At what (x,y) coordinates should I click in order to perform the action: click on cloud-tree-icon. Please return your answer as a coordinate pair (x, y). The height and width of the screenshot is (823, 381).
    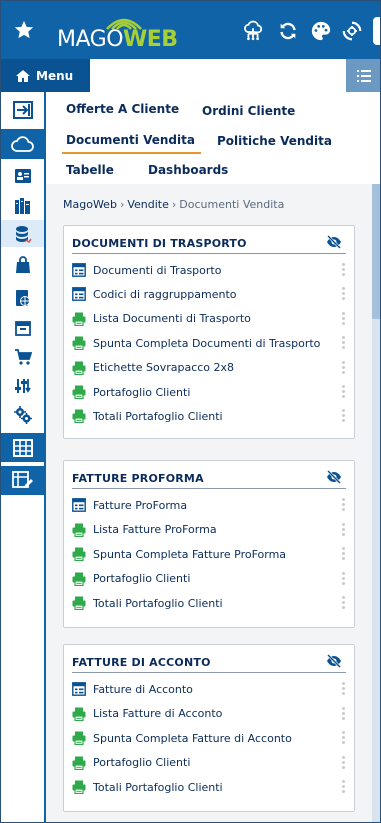
    Looking at the image, I should click on (253, 31).